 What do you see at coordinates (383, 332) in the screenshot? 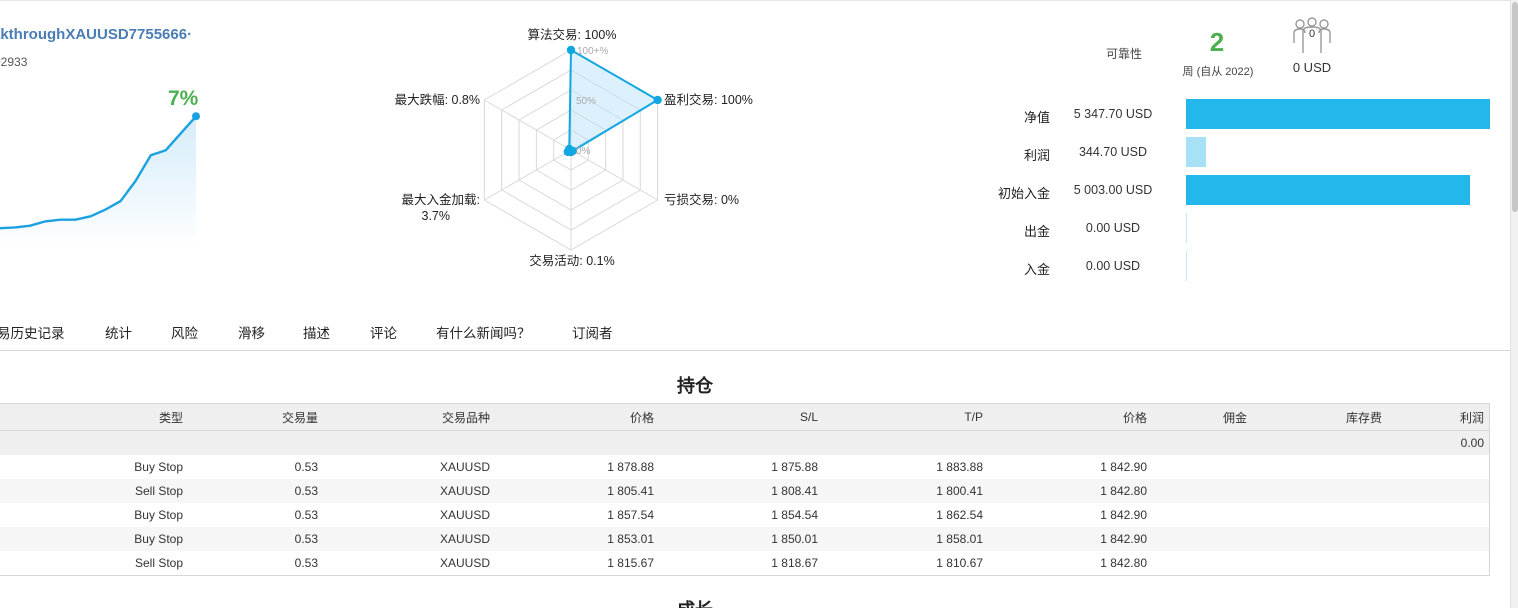
I see `tab-reviews: 评论` at bounding box center [383, 332].